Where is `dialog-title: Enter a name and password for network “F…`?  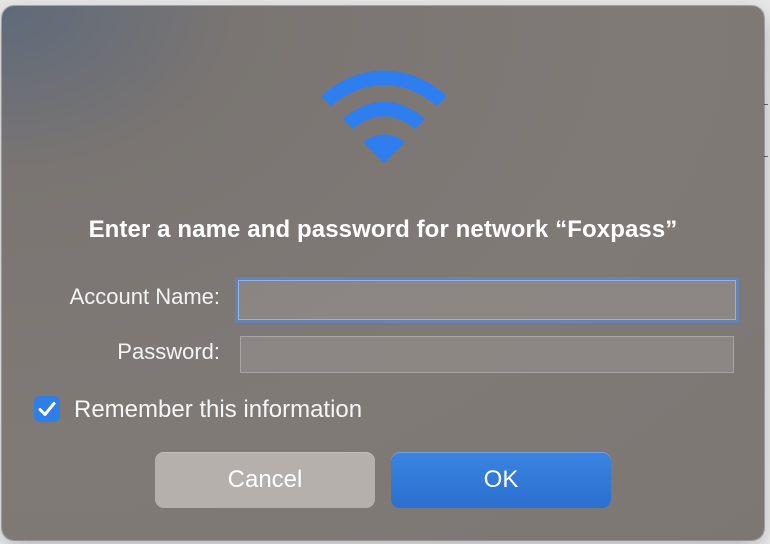 dialog-title: Enter a name and password for network “F… is located at coordinates (383, 229).